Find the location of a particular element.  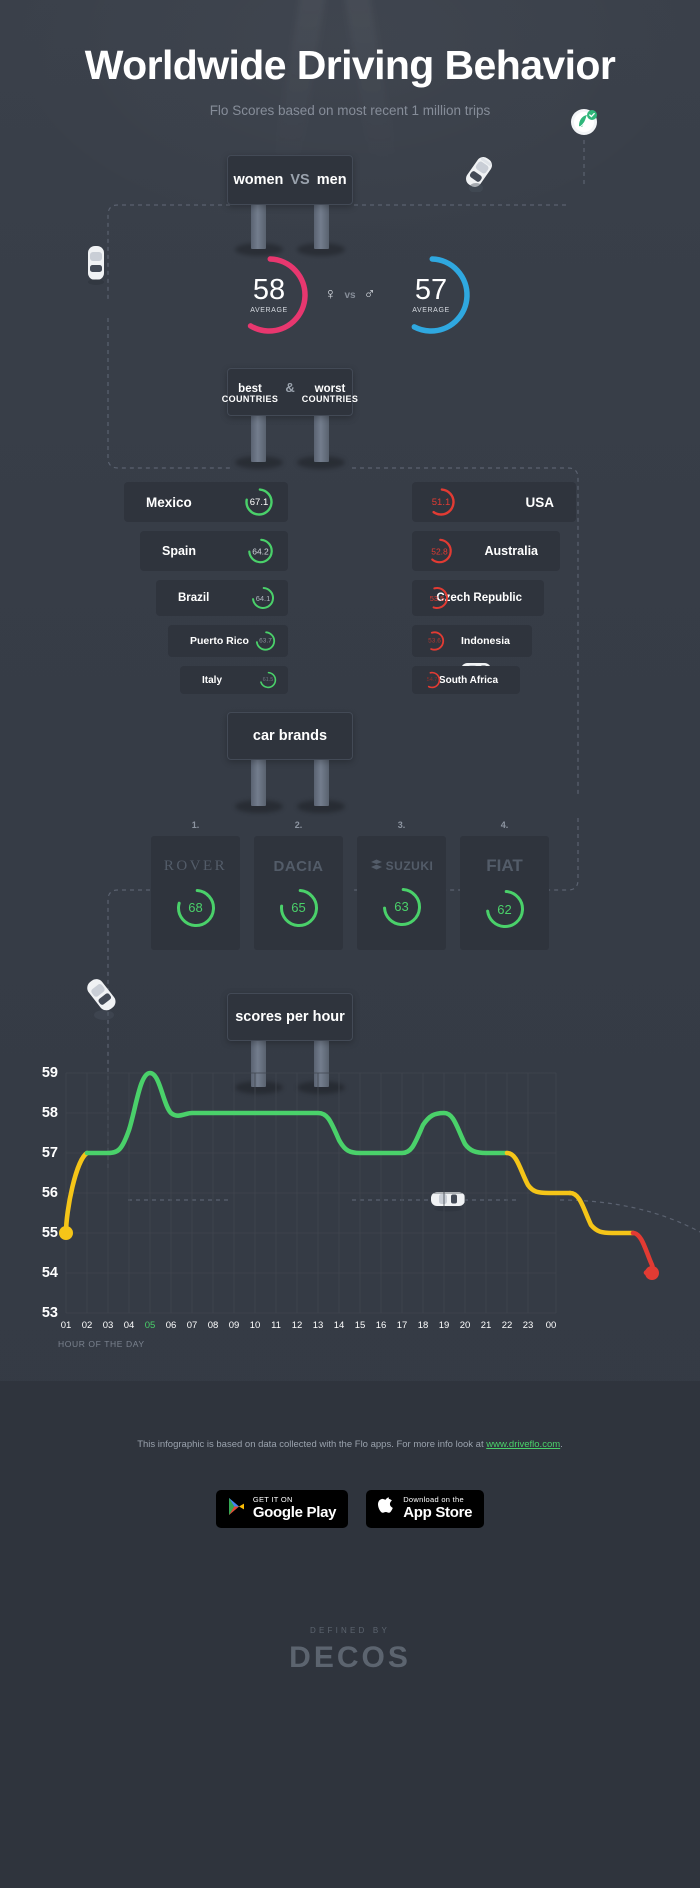

x-tick-05: 05 is located at coordinates (150, 1325).